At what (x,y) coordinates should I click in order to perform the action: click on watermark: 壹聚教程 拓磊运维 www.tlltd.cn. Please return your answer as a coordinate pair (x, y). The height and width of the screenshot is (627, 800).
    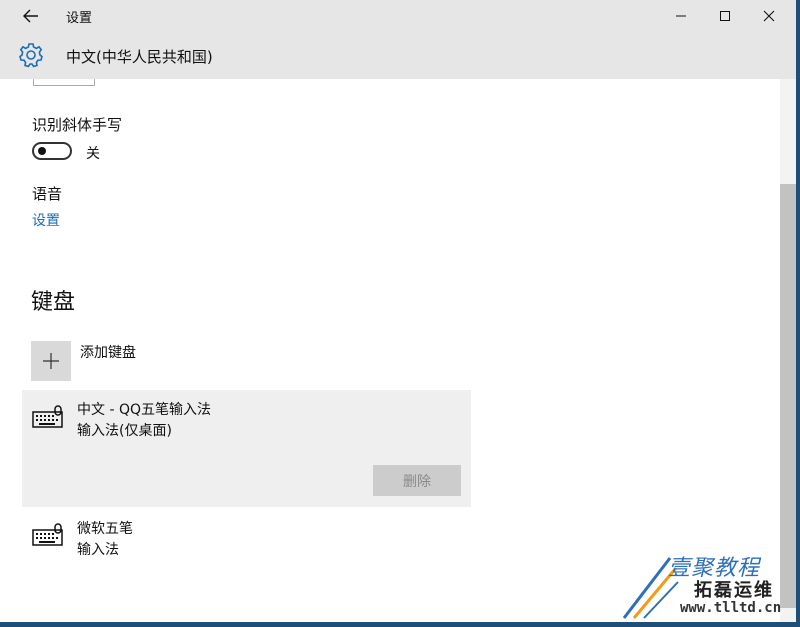
    Looking at the image, I should click on (708, 585).